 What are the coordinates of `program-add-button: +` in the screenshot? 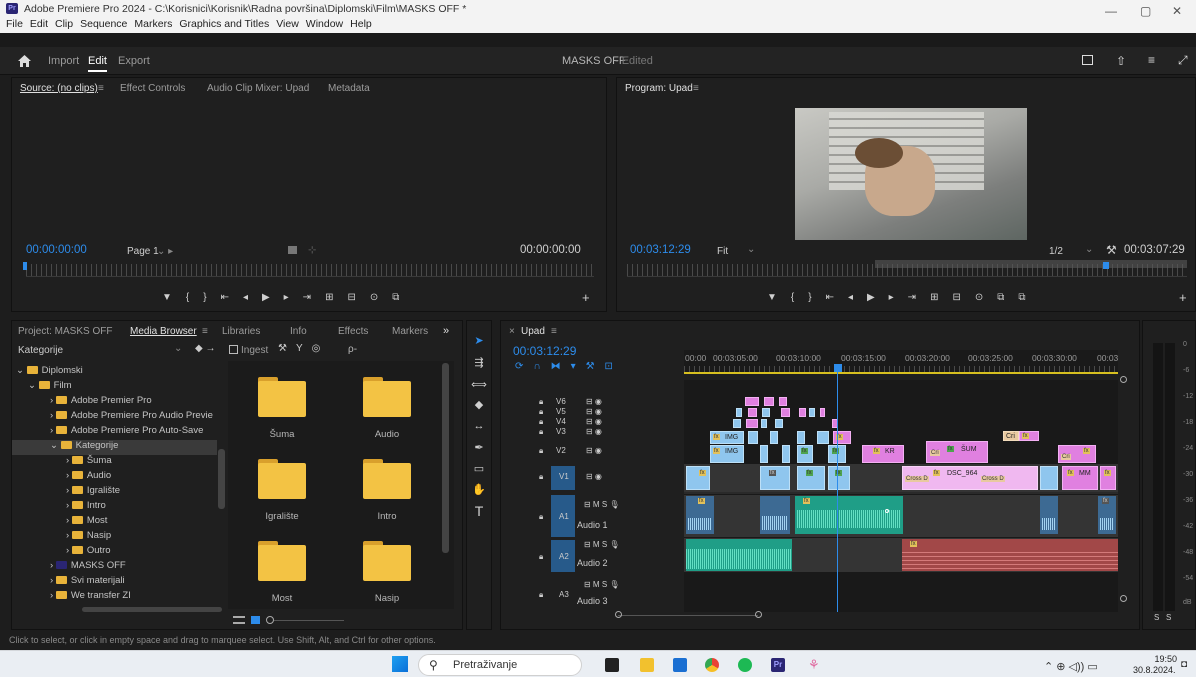 It's located at (1183, 297).